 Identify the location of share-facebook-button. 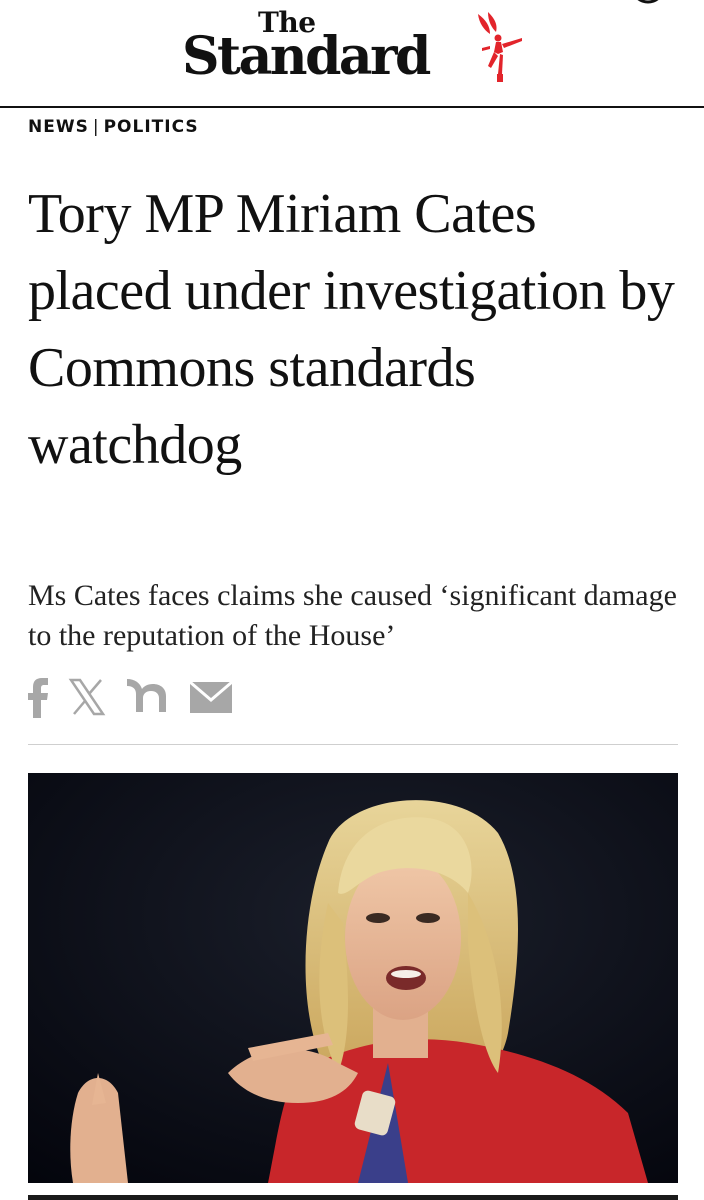
(38, 697).